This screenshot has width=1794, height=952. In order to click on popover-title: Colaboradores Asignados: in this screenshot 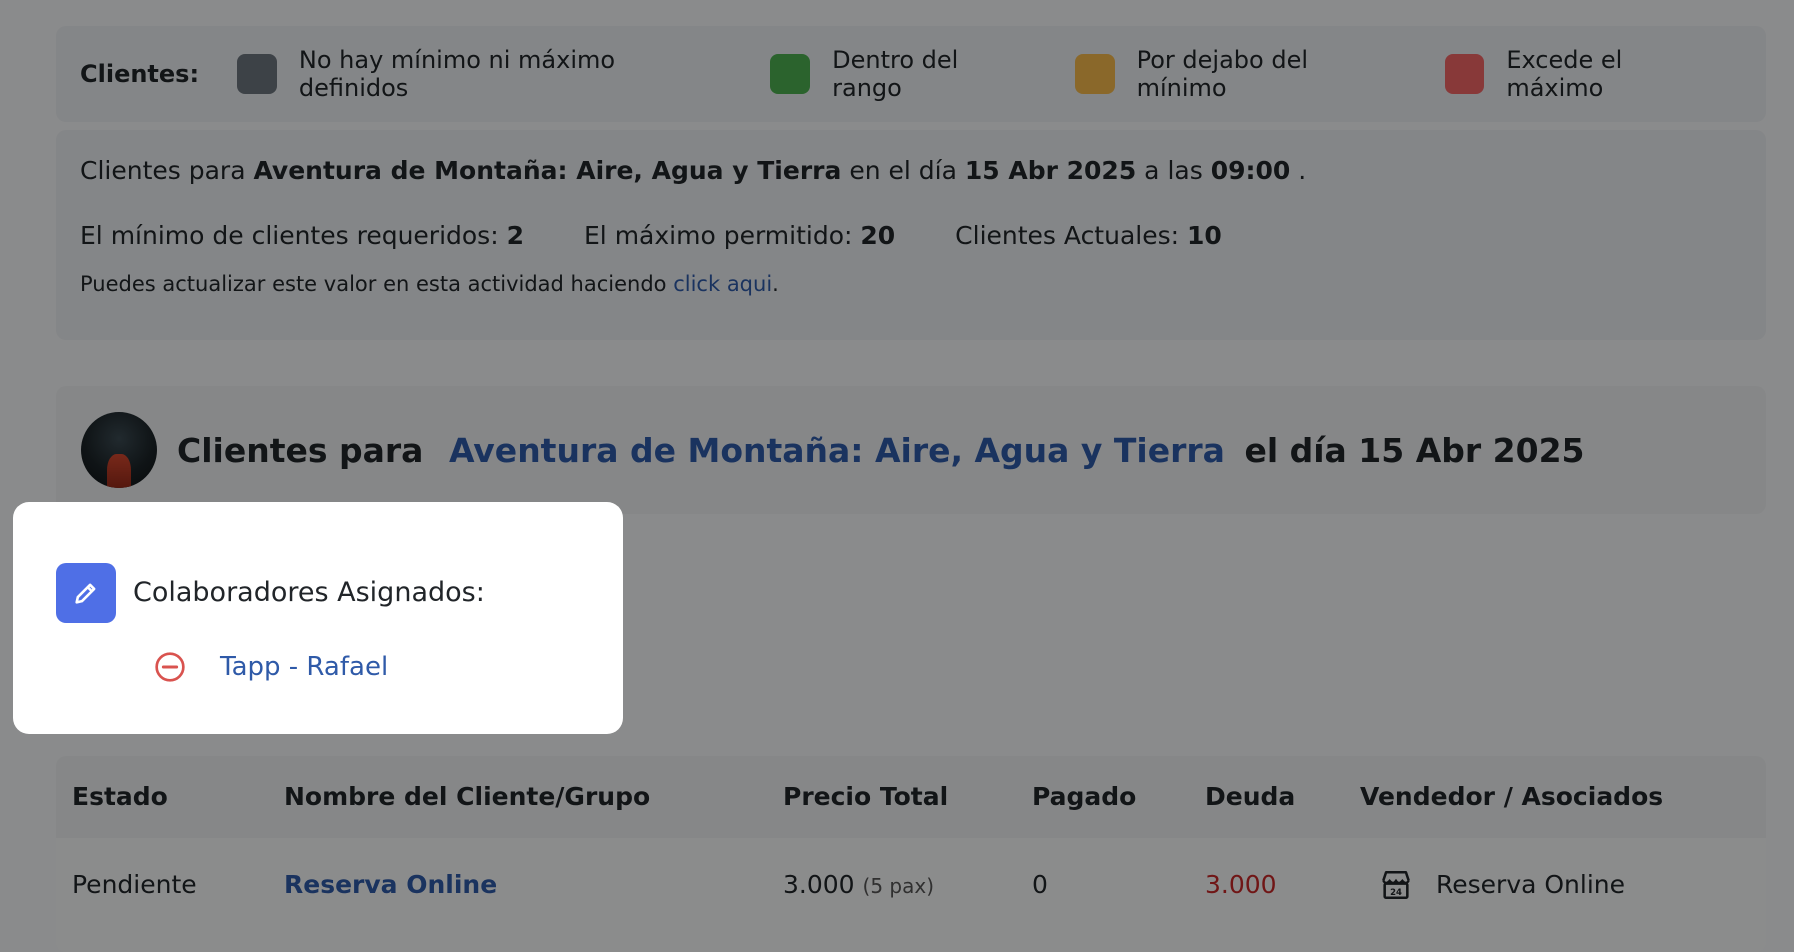, I will do `click(309, 592)`.